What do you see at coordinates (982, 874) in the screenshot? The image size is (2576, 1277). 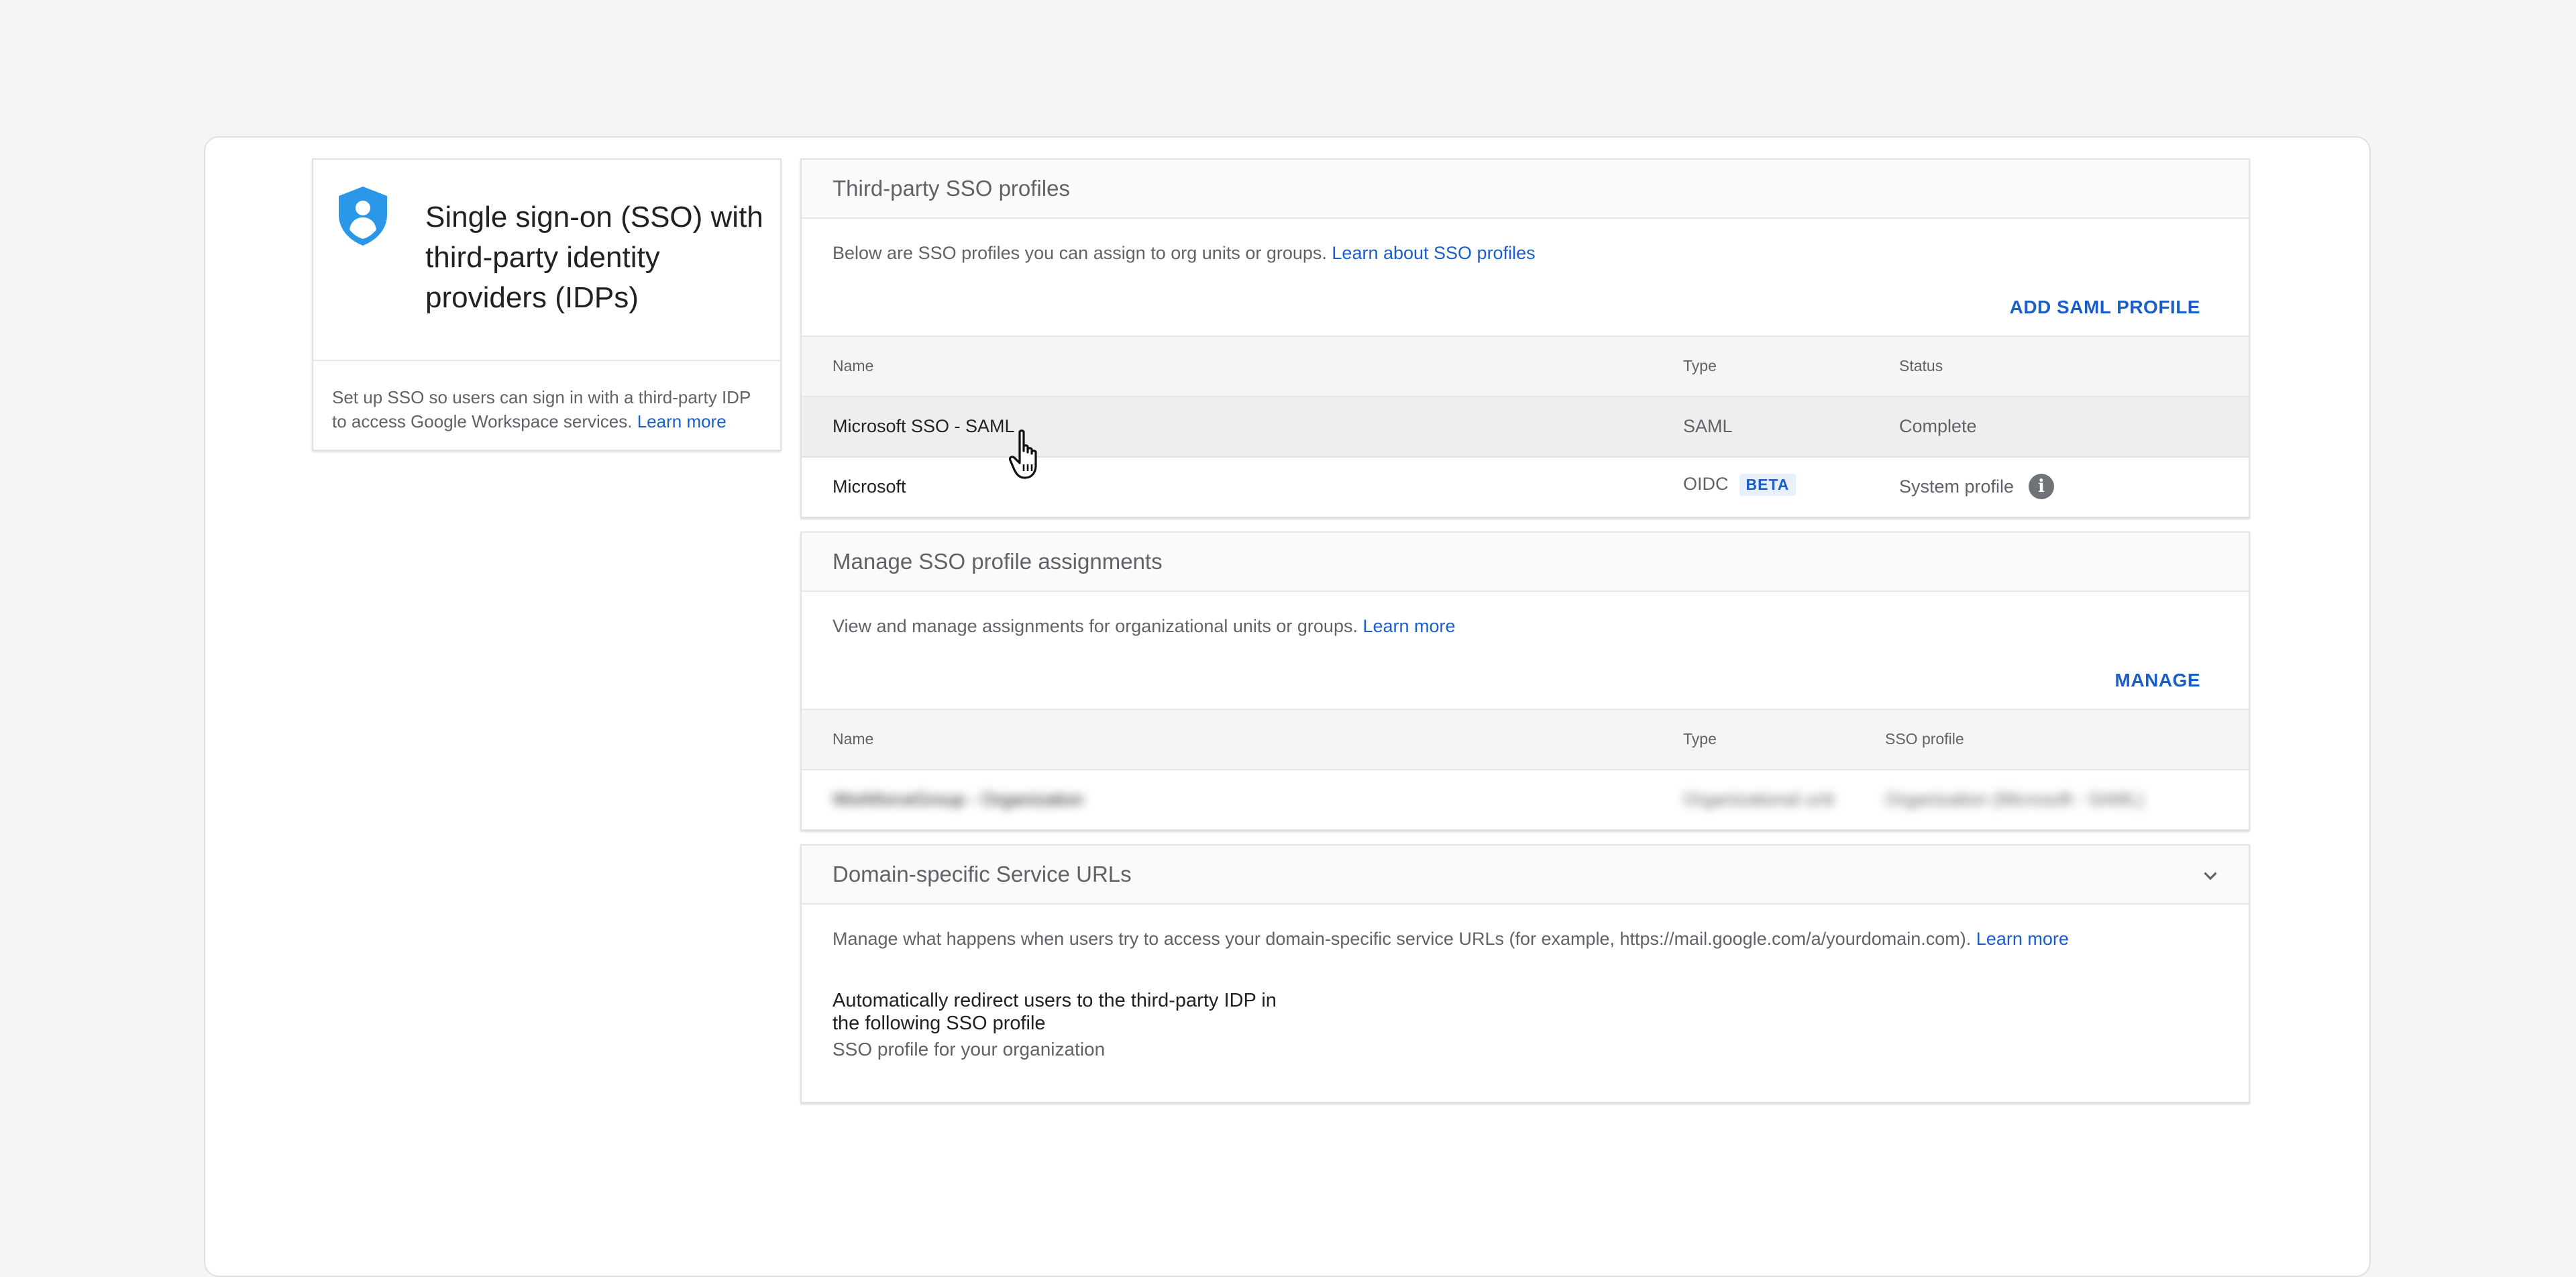 I see `service-urls-title: Domain-specific Service URLs` at bounding box center [982, 874].